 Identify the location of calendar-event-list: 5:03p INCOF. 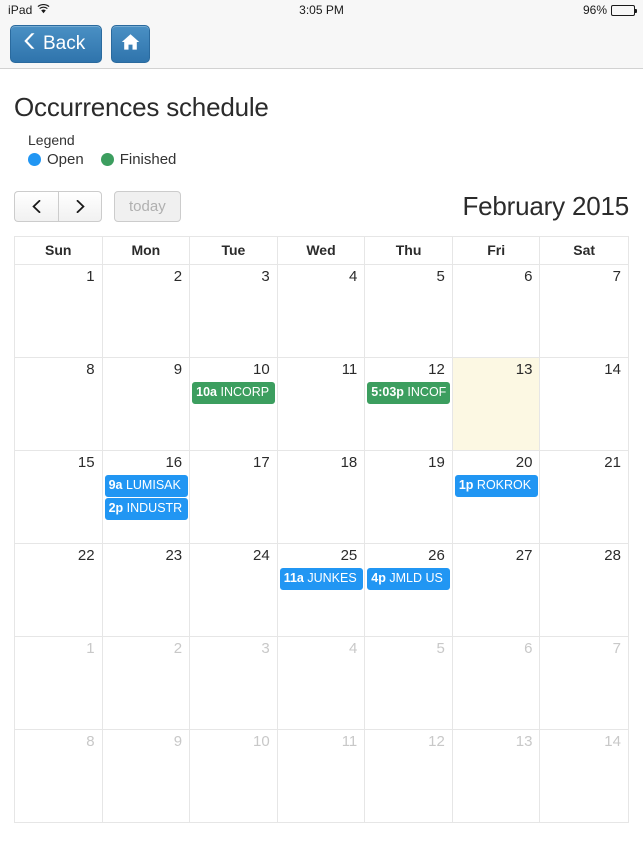
(408, 392).